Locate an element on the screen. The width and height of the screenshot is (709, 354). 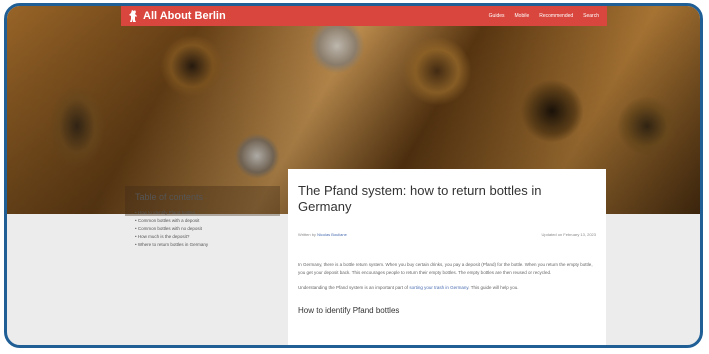
para2-end: . This guide will help you. is located at coordinates (493, 287).